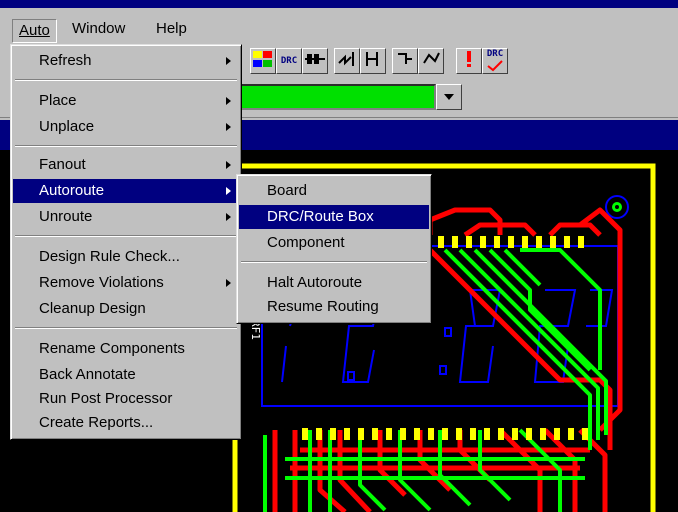 This screenshot has width=678, height=512. I want to click on submenu-item-component: Component, so click(334, 243).